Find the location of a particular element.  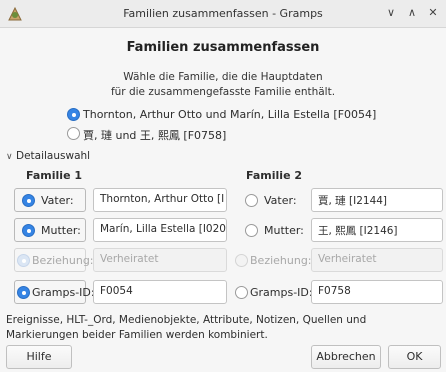

gramps-id-2-radio is located at coordinates (241, 292).